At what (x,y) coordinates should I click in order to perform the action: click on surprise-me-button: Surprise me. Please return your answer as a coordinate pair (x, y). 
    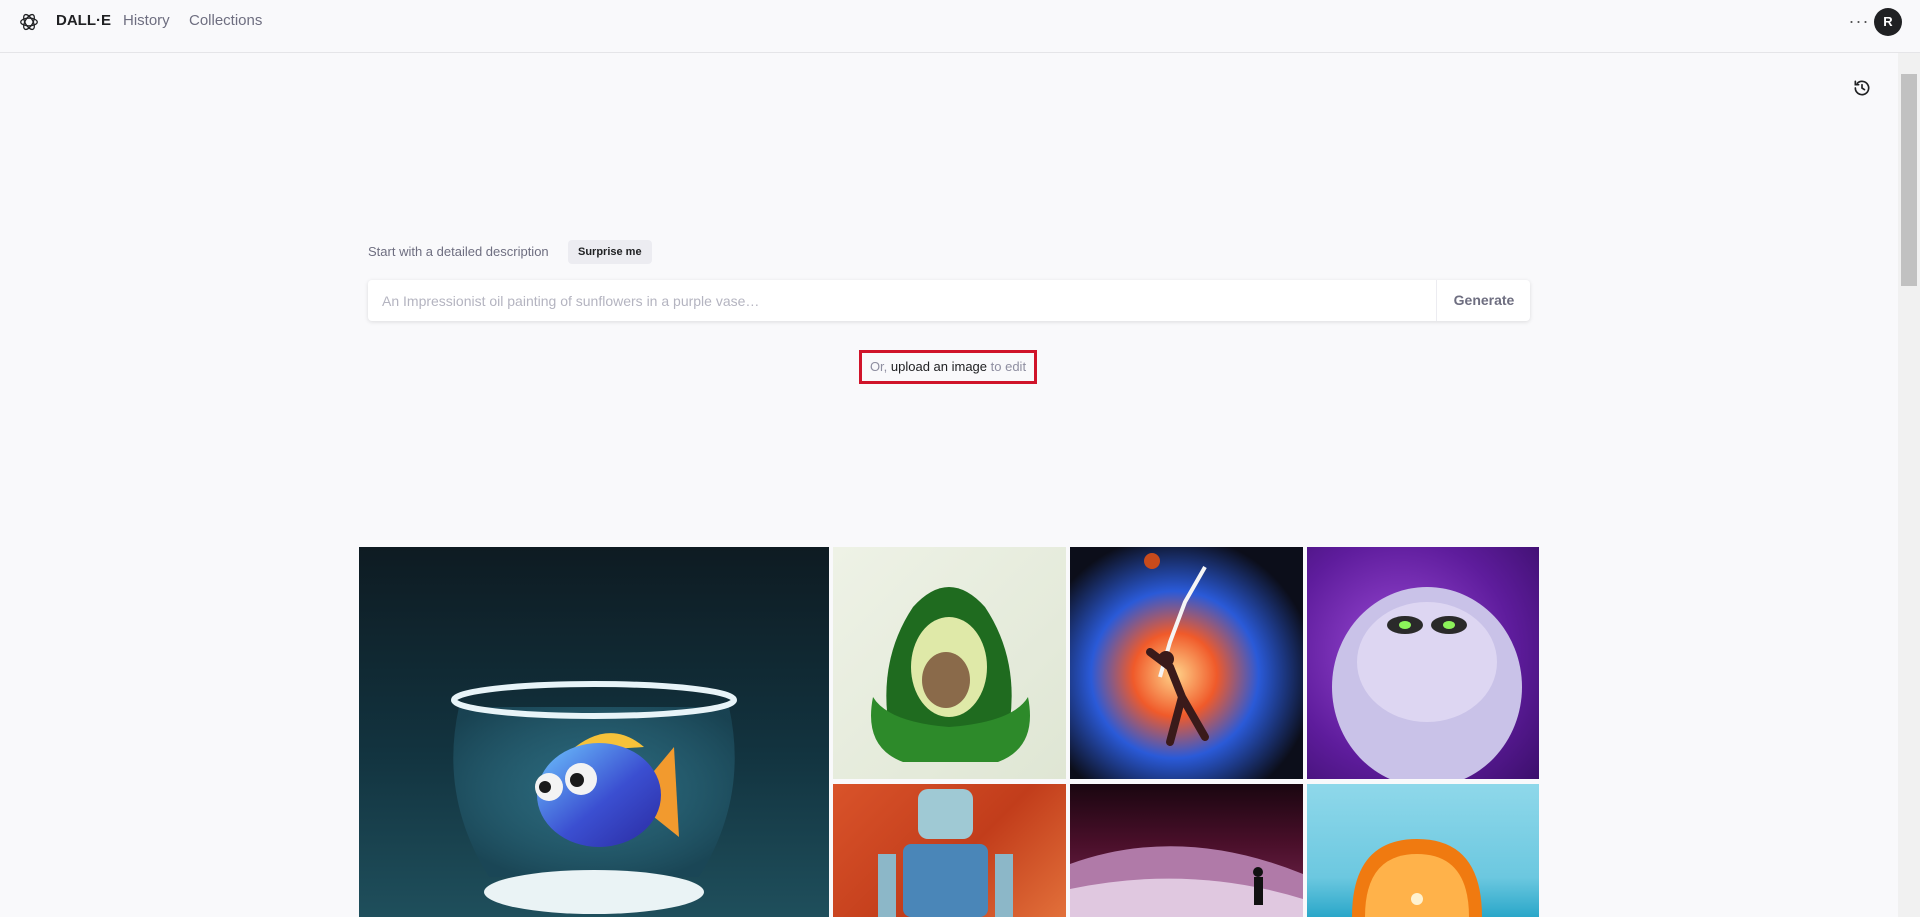
    Looking at the image, I should click on (610, 252).